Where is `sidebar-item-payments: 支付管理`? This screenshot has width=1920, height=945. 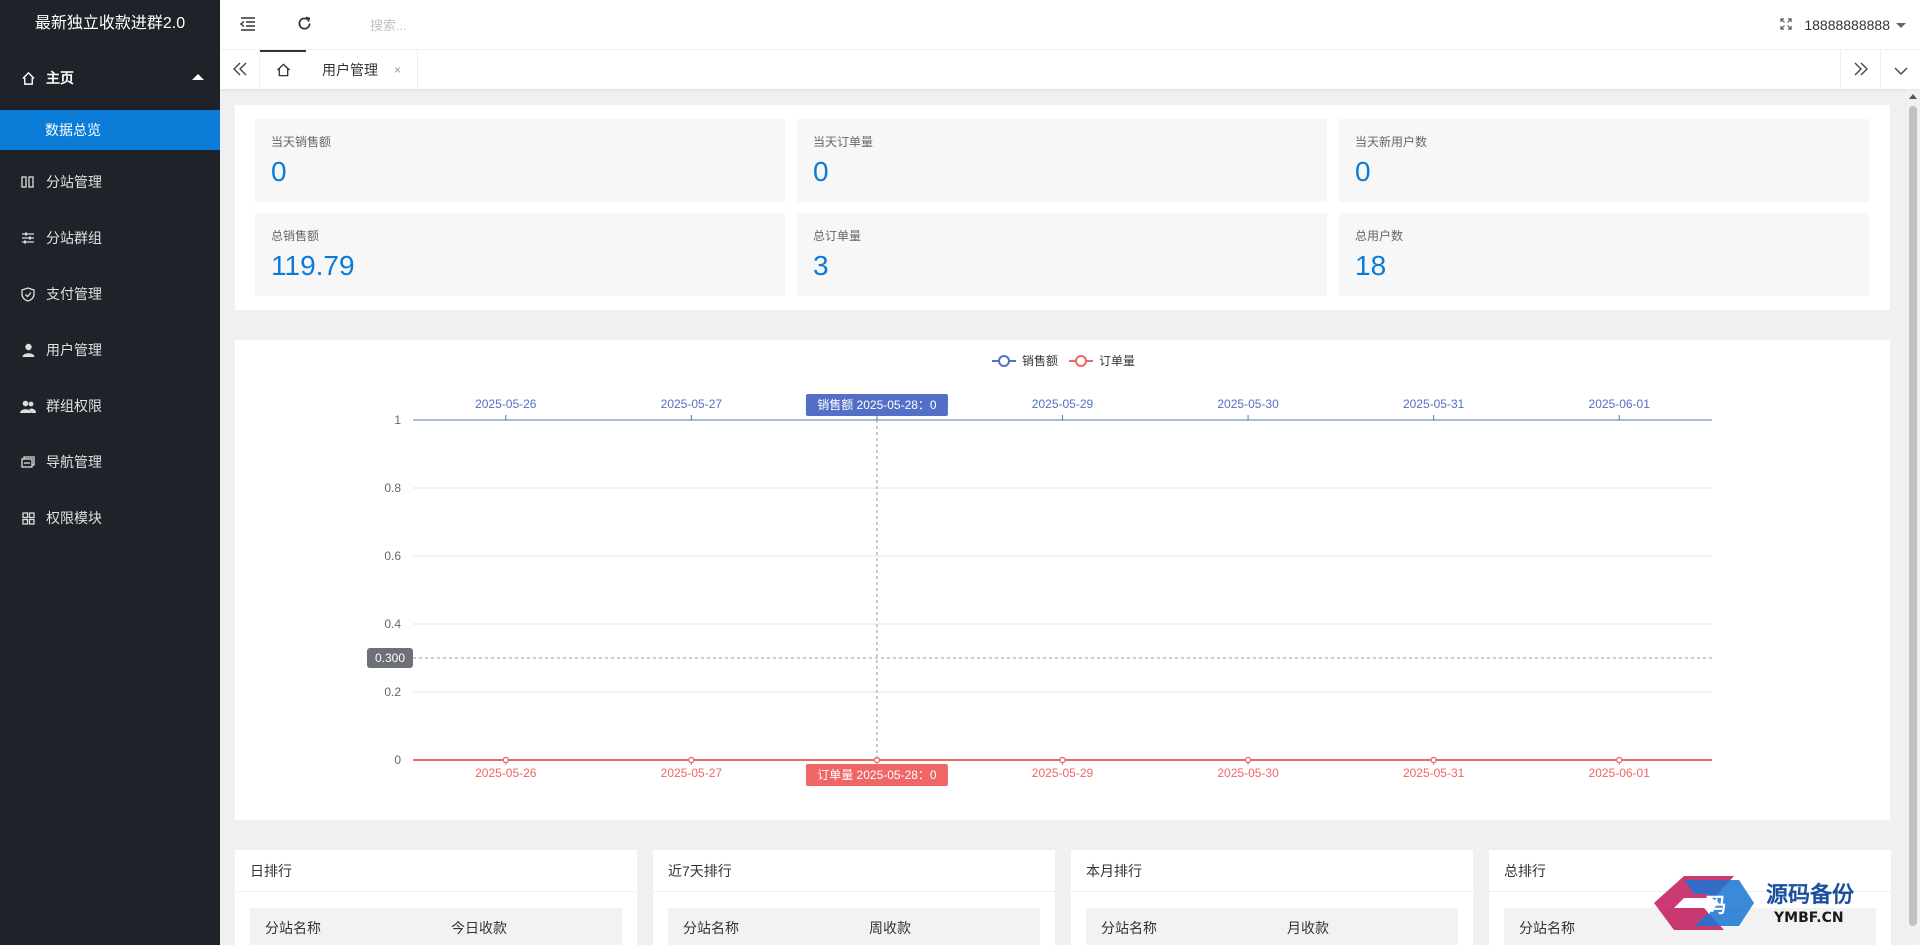
sidebar-item-payments: 支付管理 is located at coordinates (110, 294).